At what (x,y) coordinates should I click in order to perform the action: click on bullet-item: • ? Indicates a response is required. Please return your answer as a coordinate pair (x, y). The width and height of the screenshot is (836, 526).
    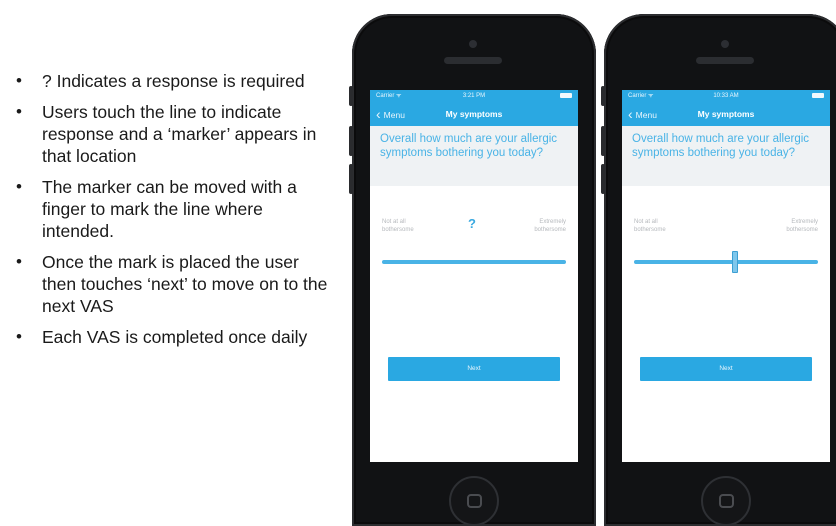
    Looking at the image, I should click on (174, 81).